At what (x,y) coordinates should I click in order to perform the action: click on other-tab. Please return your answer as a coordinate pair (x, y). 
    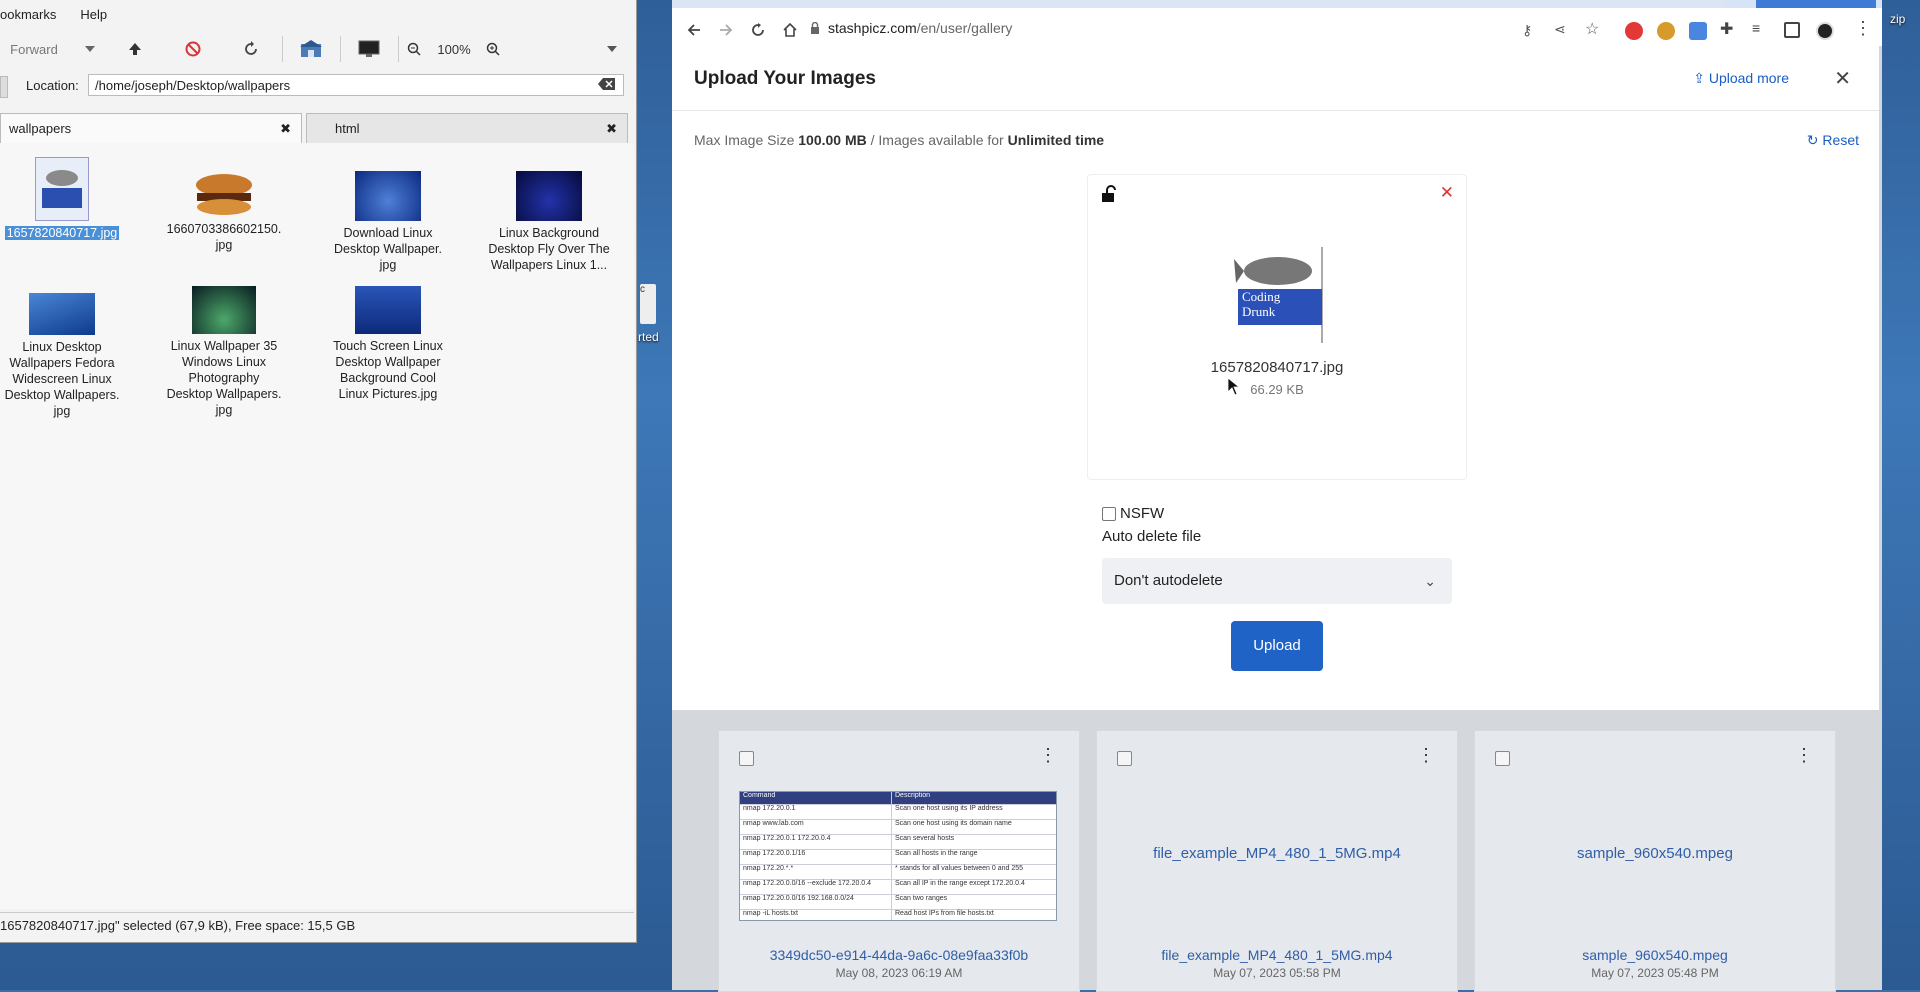
    Looking at the image, I should click on (1816, 4).